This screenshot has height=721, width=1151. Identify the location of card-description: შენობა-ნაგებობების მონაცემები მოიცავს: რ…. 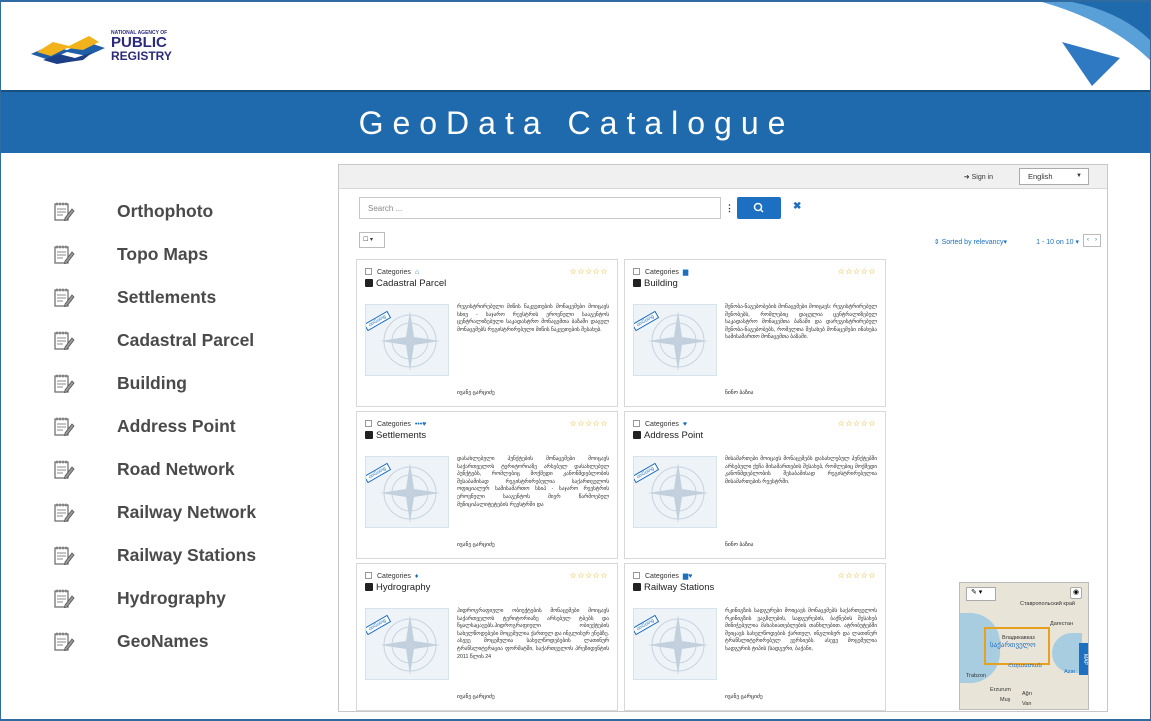
(801, 322).